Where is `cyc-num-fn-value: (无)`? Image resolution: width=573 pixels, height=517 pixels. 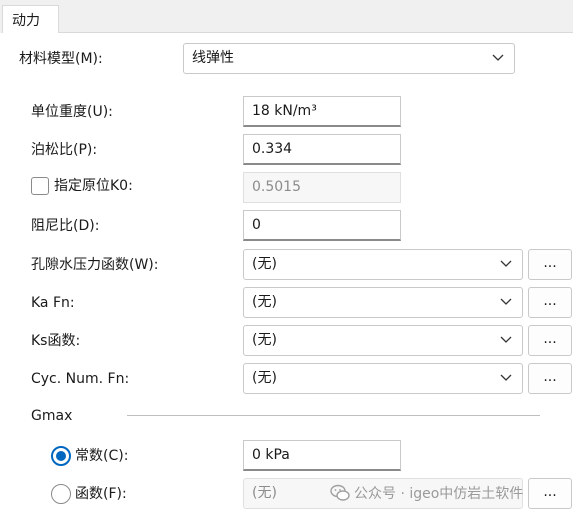 cyc-num-fn-value: (无) is located at coordinates (264, 378).